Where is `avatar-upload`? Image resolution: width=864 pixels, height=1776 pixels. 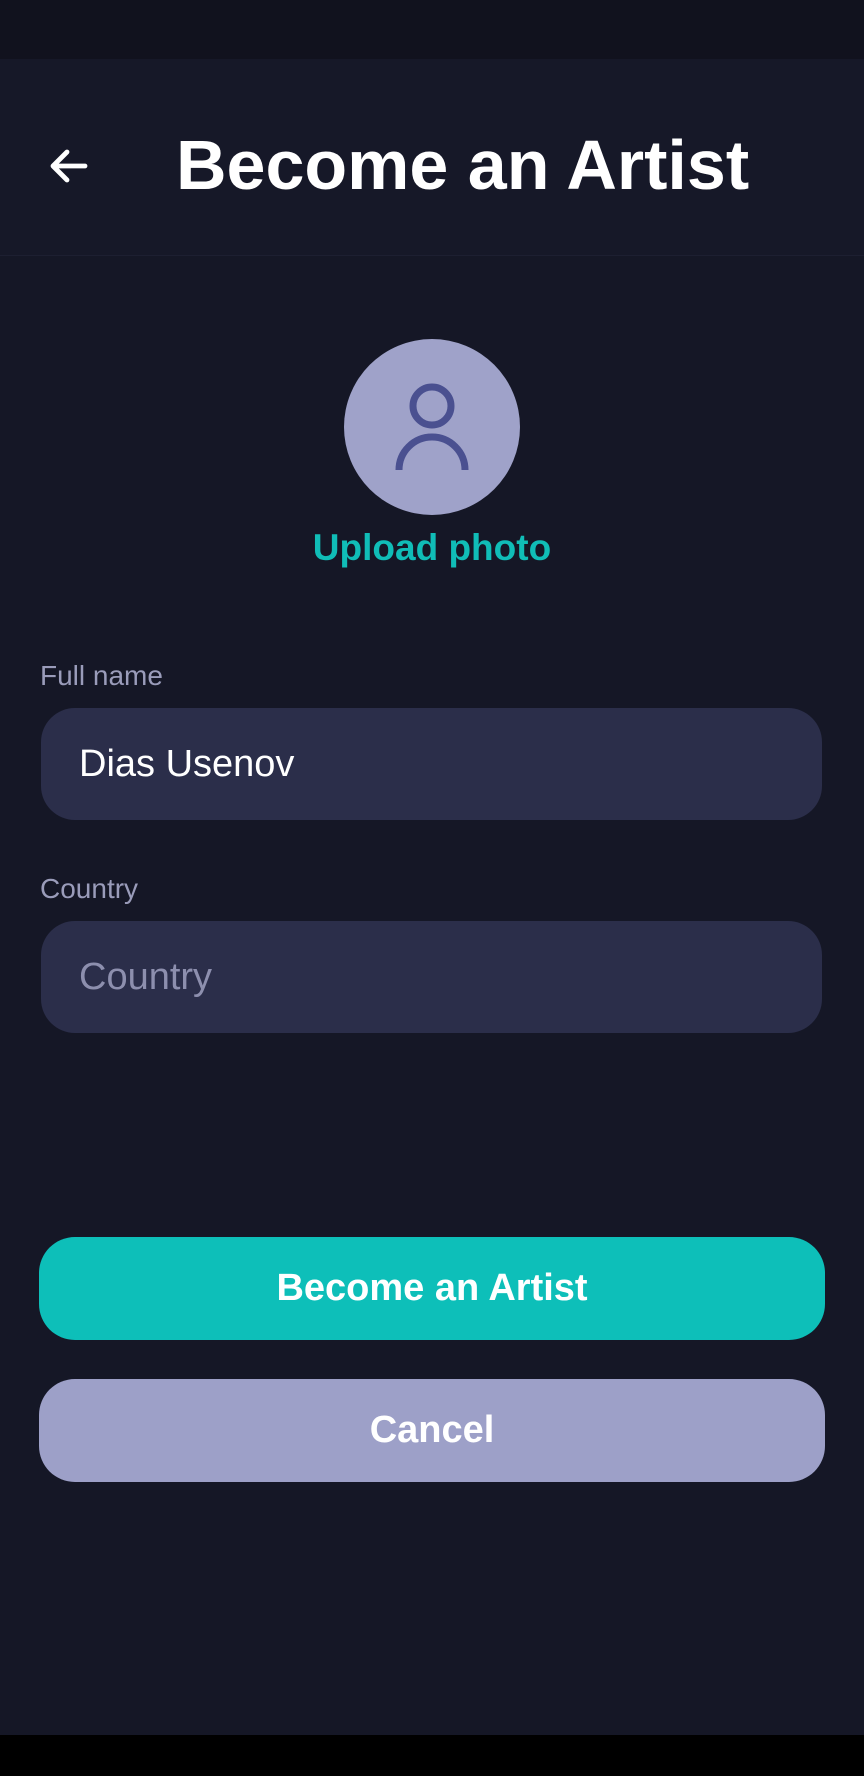
avatar-upload is located at coordinates (432, 427).